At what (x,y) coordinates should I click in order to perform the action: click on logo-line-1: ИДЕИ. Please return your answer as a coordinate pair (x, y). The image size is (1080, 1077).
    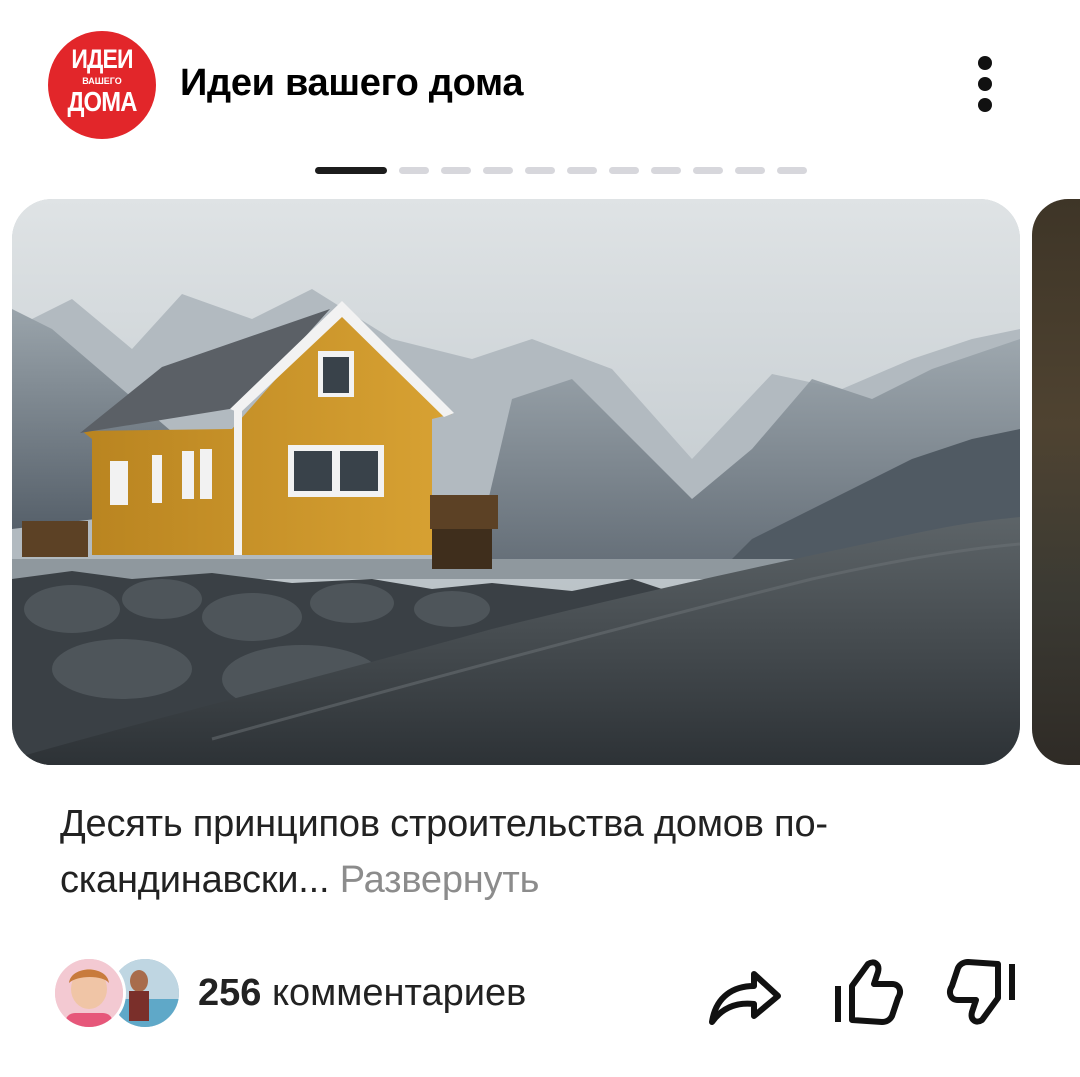
    Looking at the image, I should click on (102, 59).